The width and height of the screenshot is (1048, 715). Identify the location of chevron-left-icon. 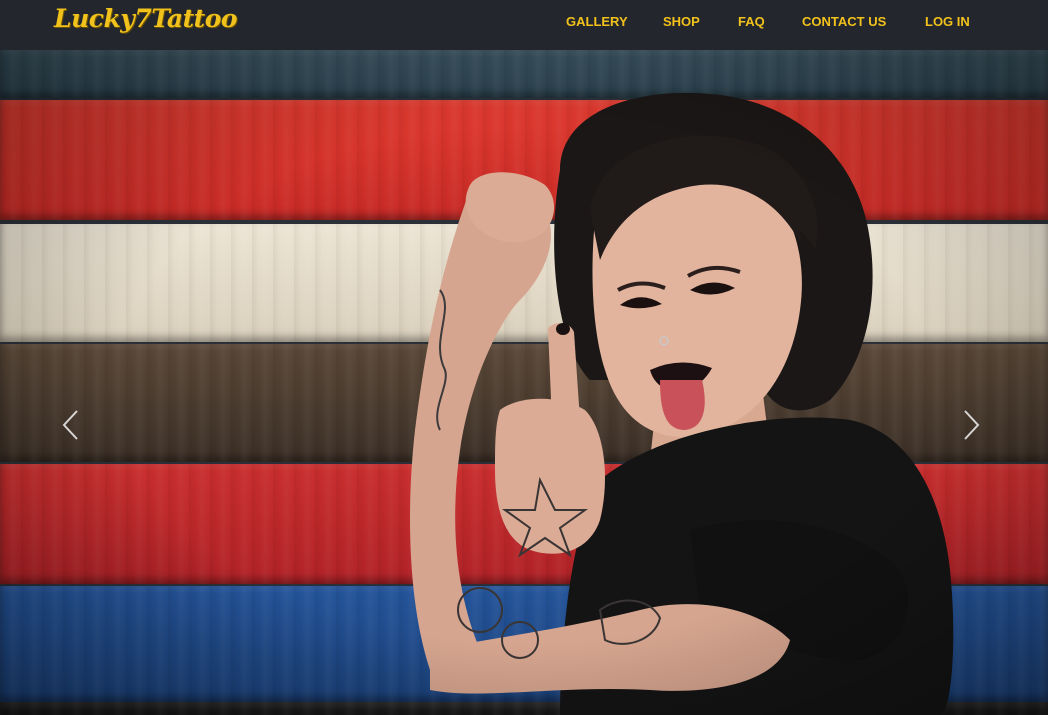
(70, 425).